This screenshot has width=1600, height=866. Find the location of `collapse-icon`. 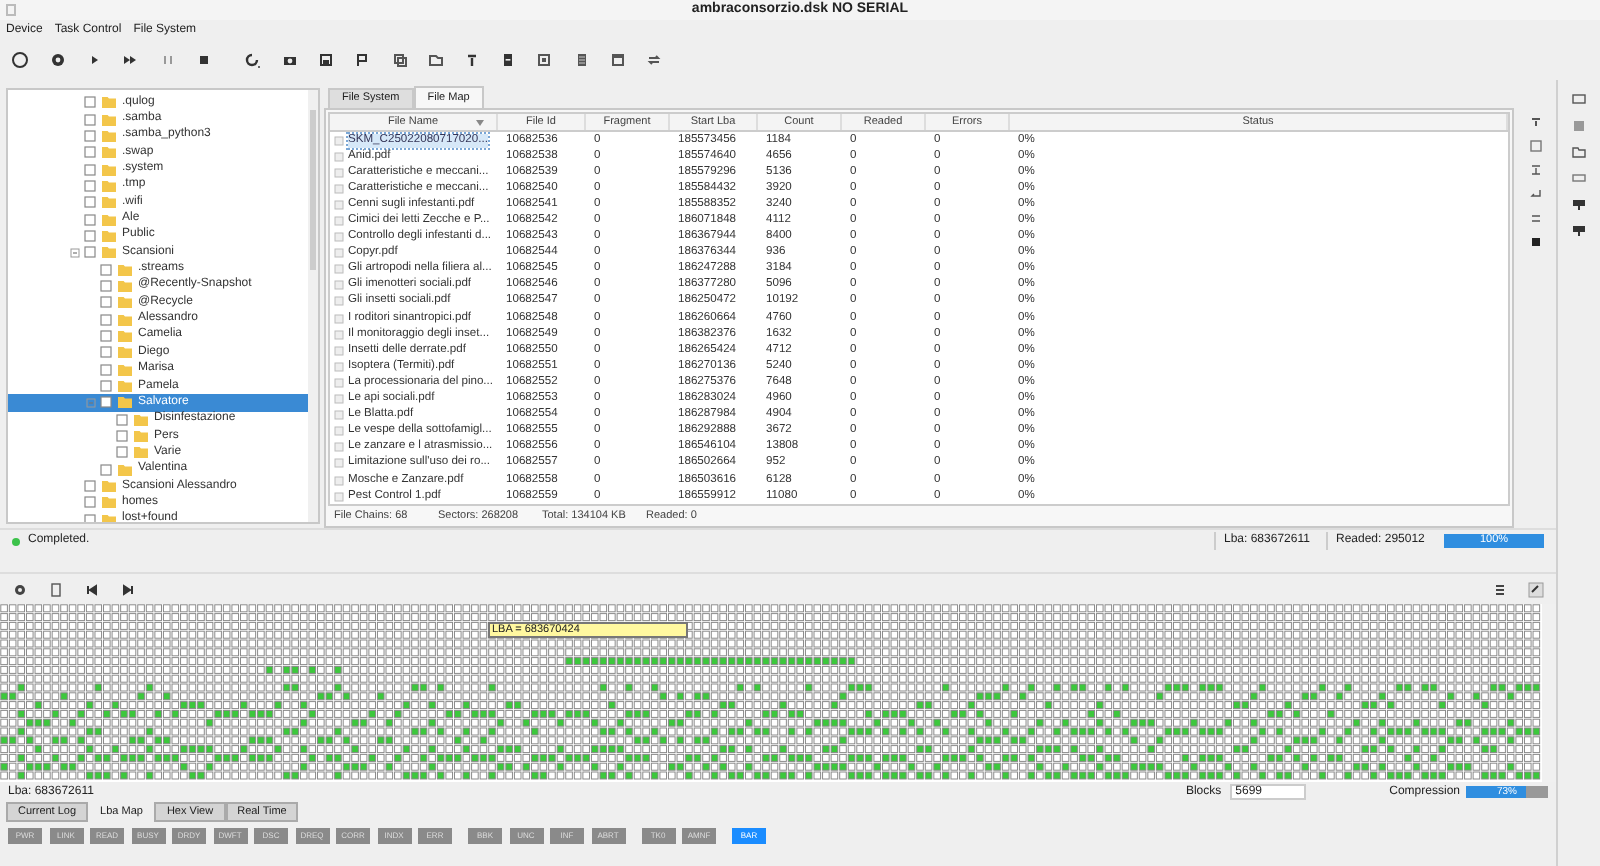

collapse-icon is located at coordinates (75, 252).